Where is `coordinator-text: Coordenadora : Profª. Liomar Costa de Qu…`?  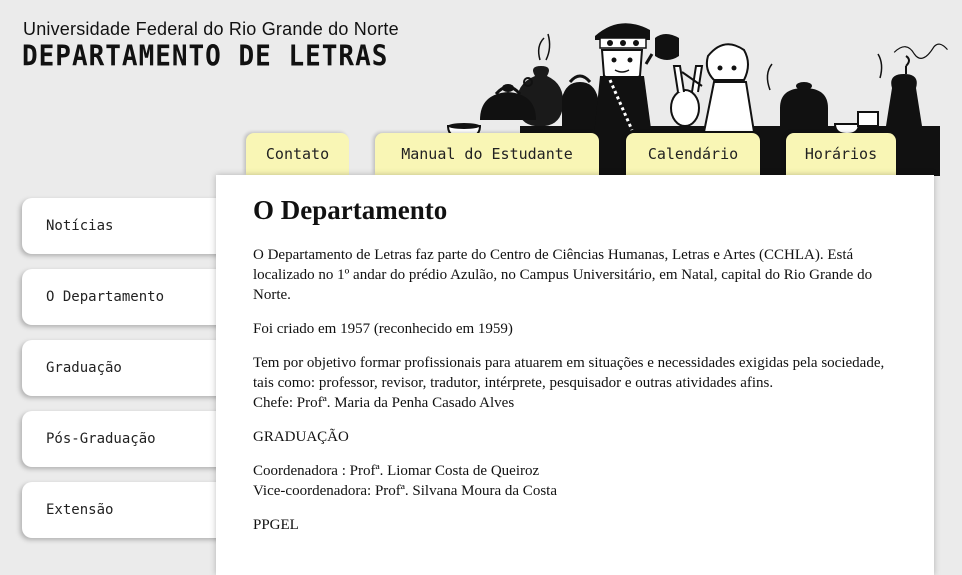 coordinator-text: Coordenadora : Profª. Liomar Costa de Qu… is located at coordinates (396, 471).